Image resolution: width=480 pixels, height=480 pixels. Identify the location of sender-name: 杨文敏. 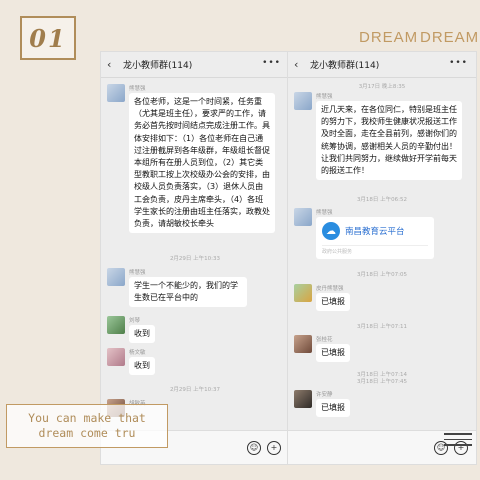
(137, 353).